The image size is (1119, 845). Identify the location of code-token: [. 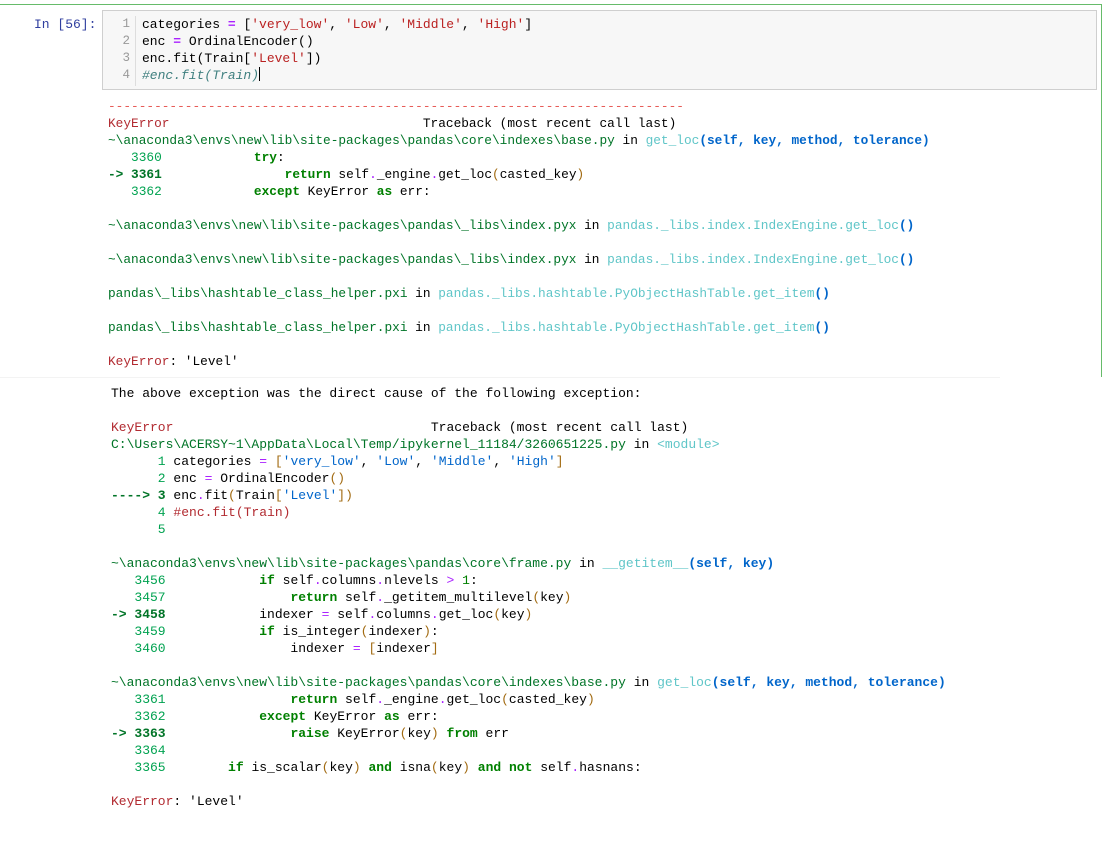
(275, 461).